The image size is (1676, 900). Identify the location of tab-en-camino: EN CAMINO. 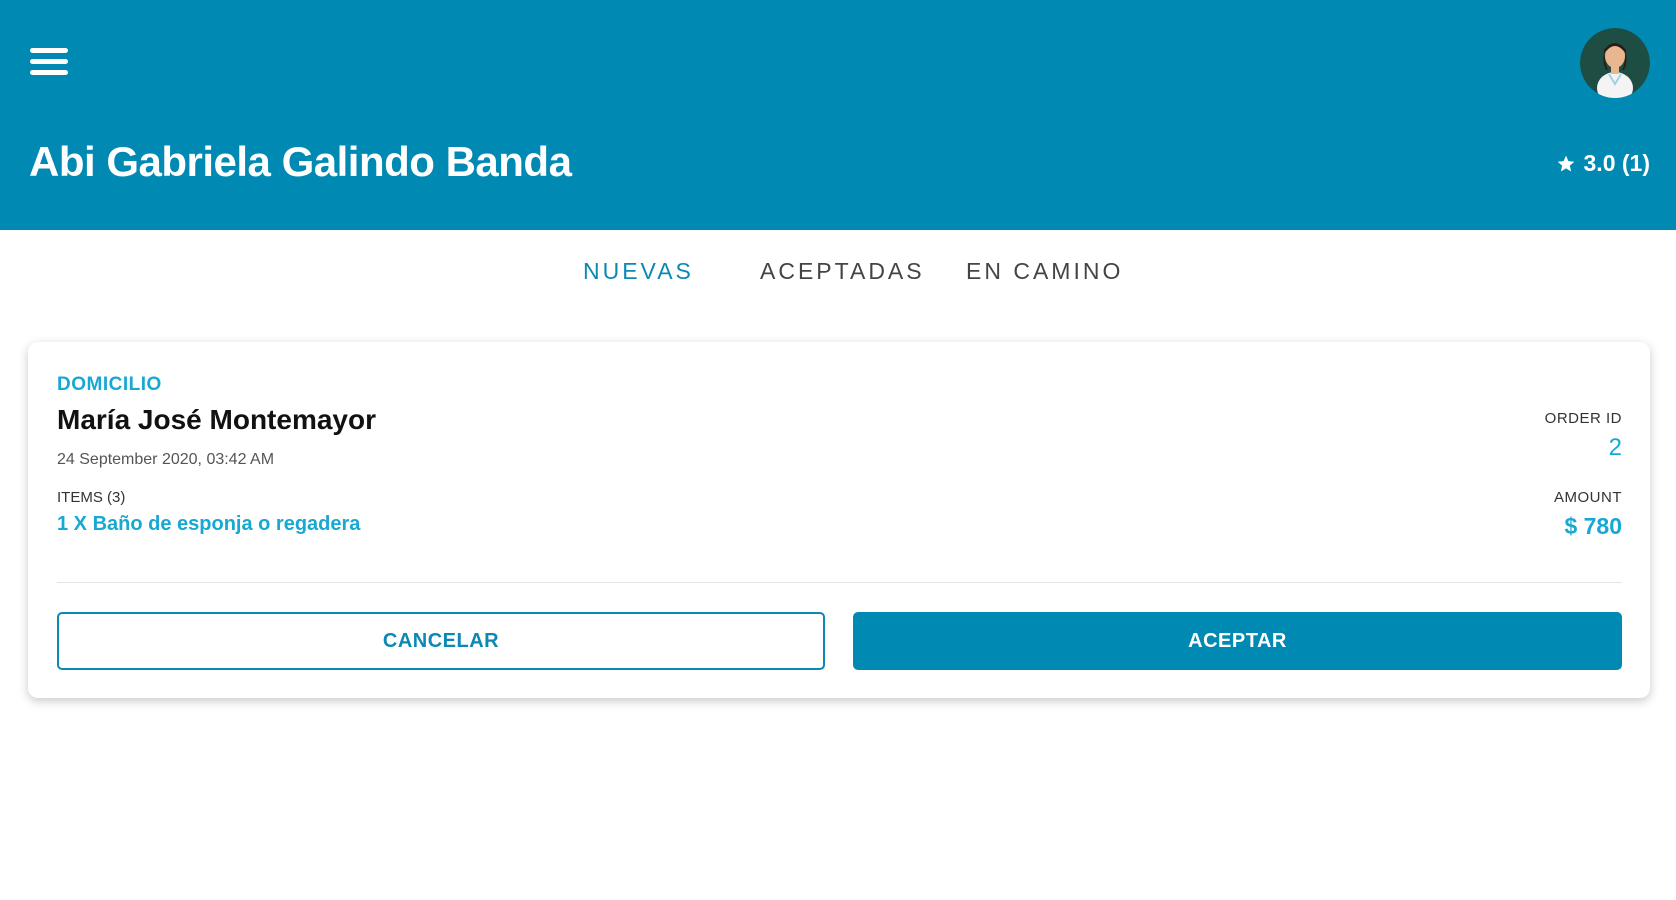
(1044, 271).